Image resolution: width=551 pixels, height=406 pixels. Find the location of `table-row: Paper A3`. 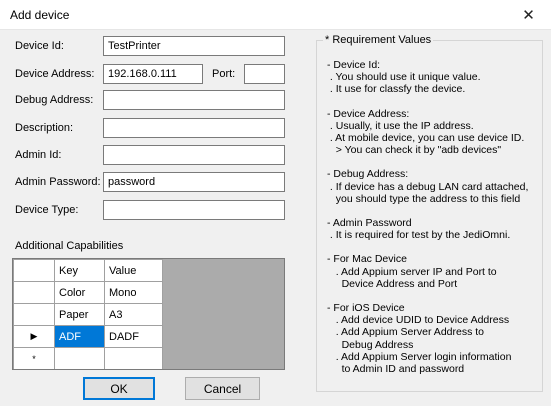

table-row: Paper A3 is located at coordinates (88, 314).